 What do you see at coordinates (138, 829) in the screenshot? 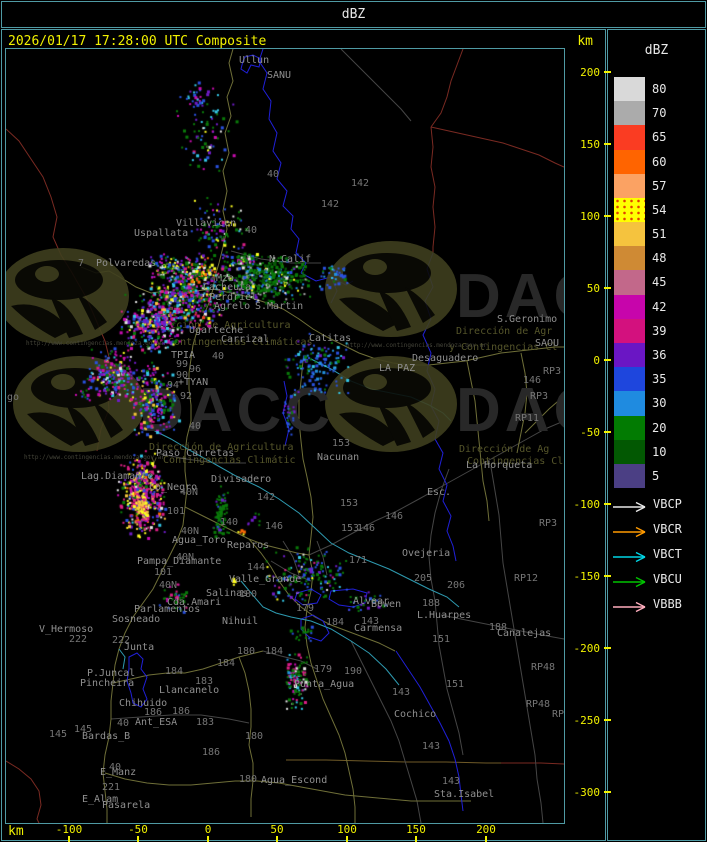
I see `bottom-axis-tick-label: -50` at bounding box center [138, 829].